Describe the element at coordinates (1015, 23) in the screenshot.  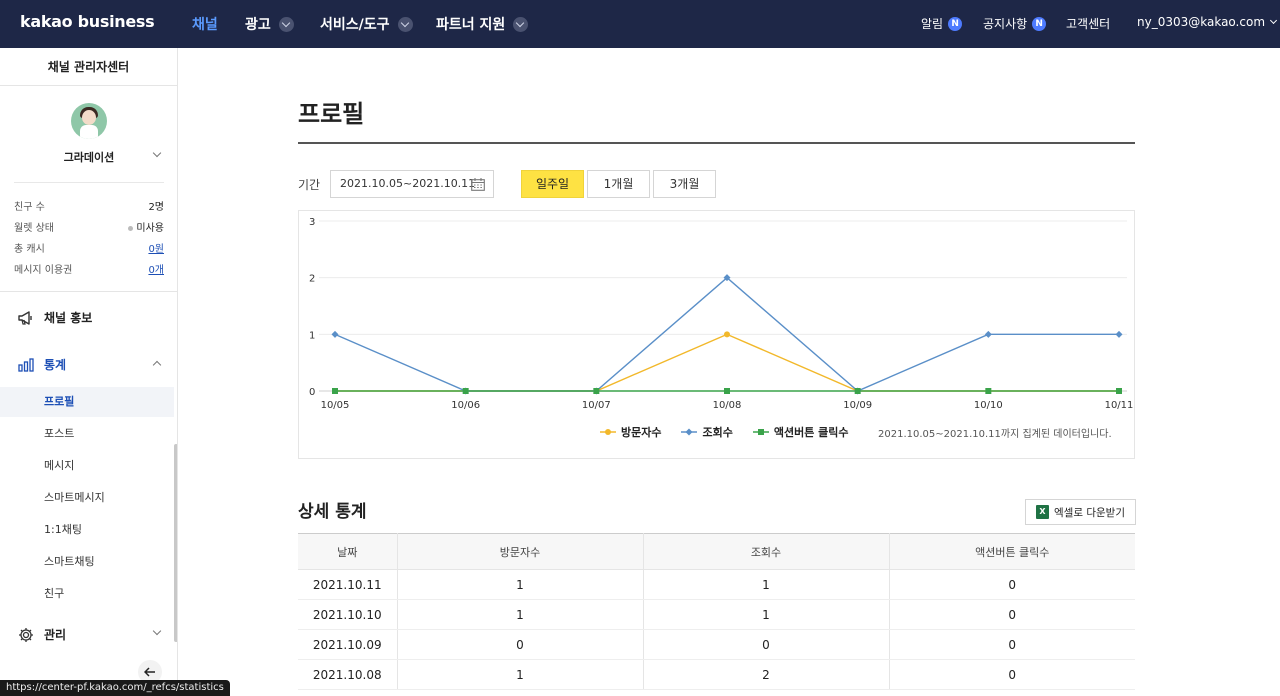
I see `notice-link: 공지사항 N` at that location.